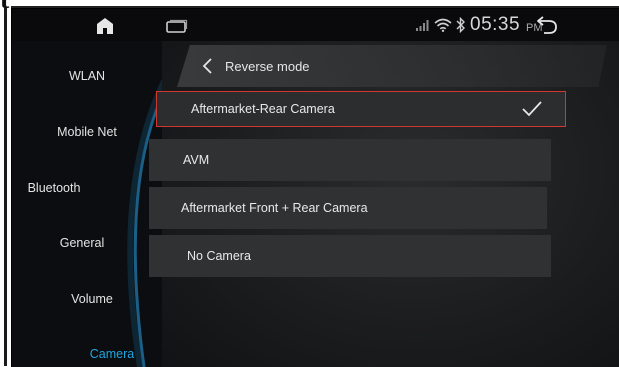 This screenshot has height=367, width=619. I want to click on option-label: No Camera, so click(219, 256).